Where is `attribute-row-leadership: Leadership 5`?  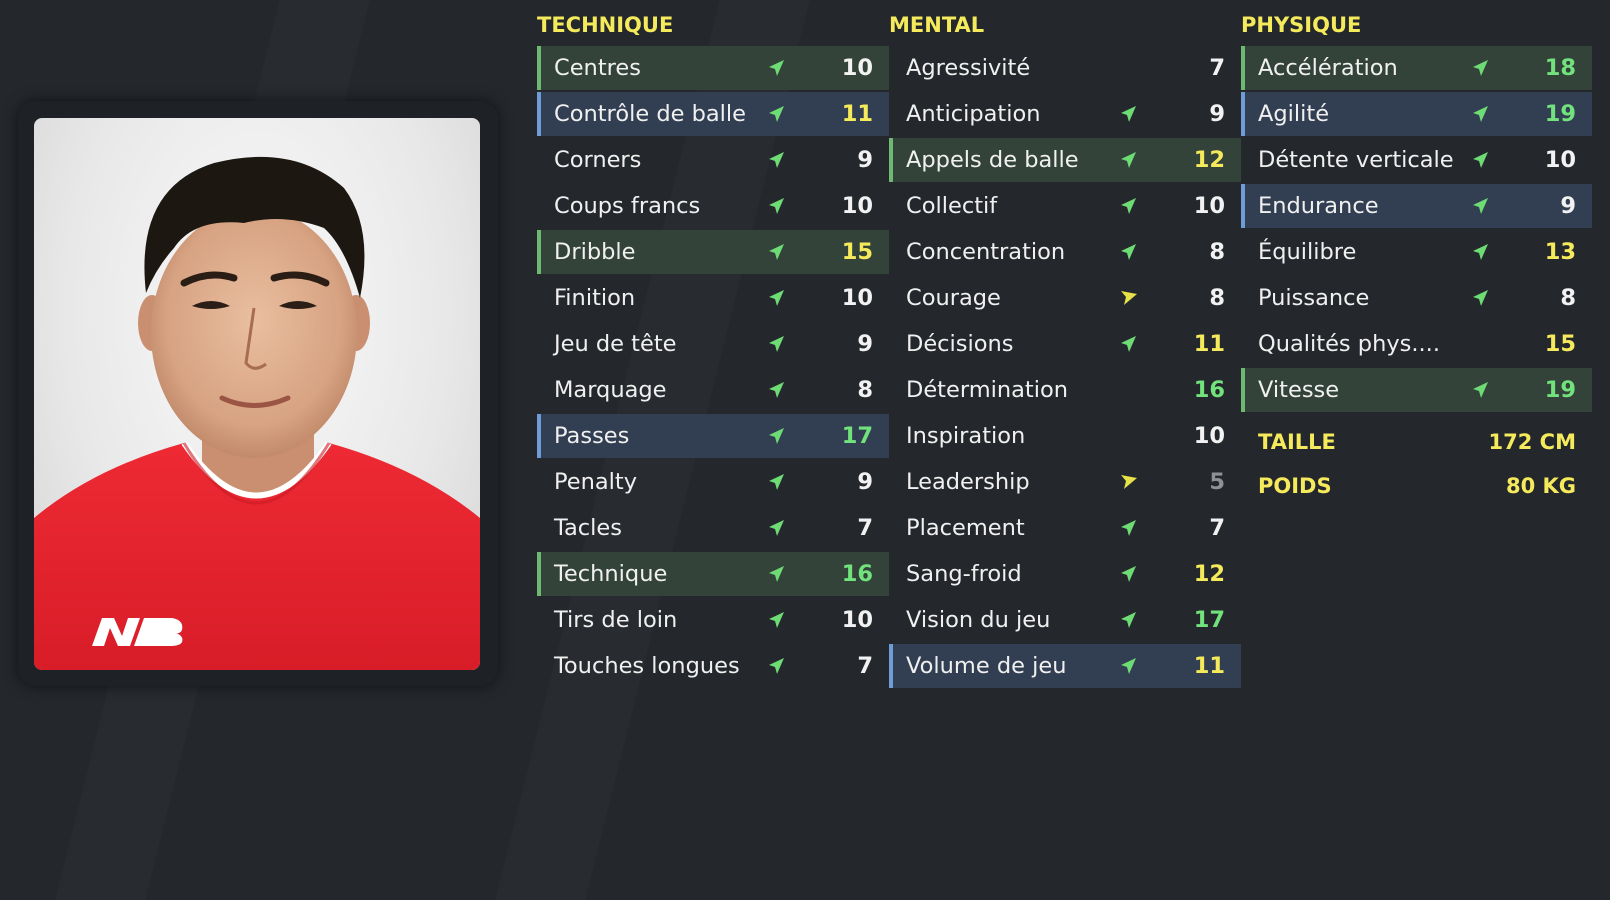
attribute-row-leadership: Leadership 5 is located at coordinates (1065, 482).